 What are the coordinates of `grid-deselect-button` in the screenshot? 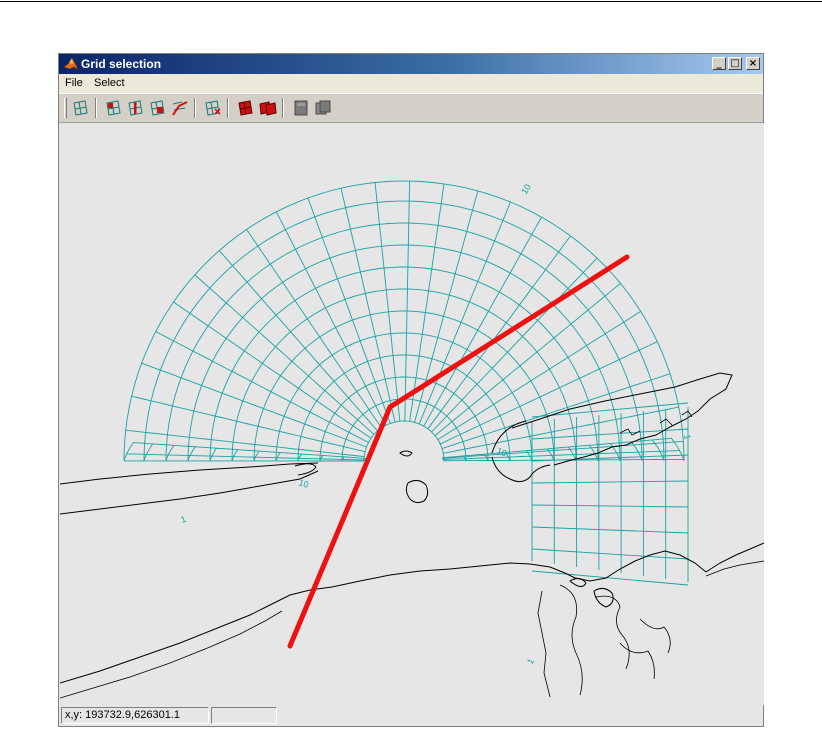 It's located at (213, 108).